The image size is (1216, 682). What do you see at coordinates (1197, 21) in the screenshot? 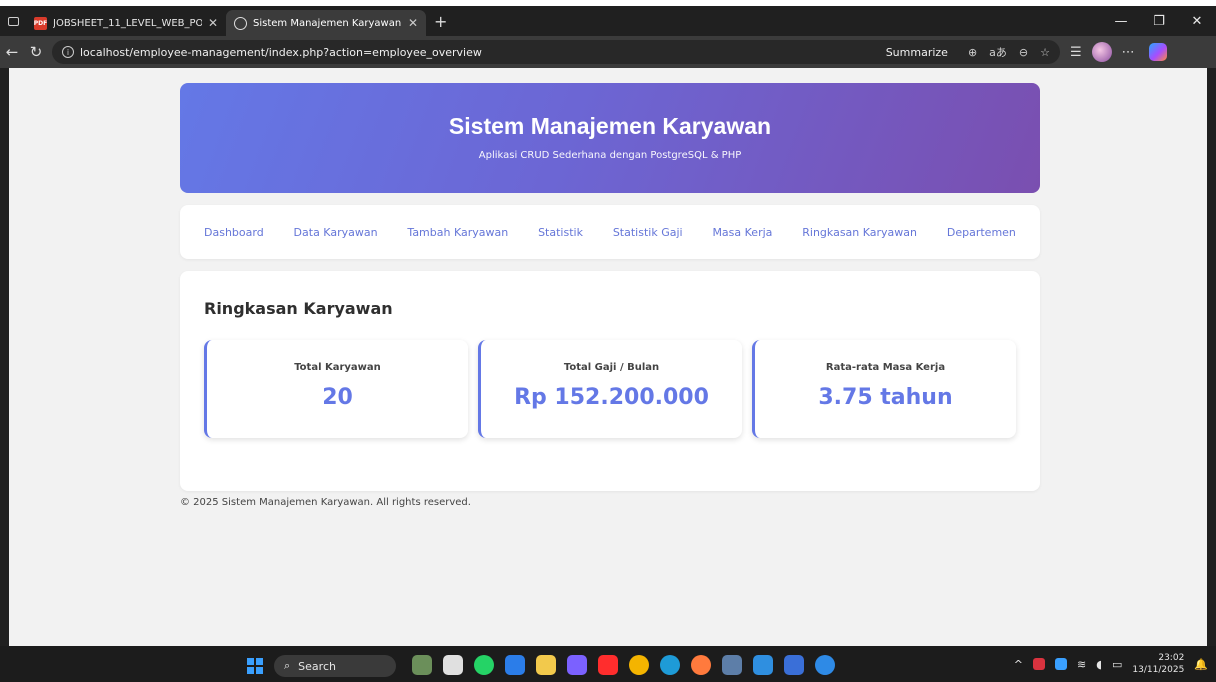
I see `close-window-button: ✕` at bounding box center [1197, 21].